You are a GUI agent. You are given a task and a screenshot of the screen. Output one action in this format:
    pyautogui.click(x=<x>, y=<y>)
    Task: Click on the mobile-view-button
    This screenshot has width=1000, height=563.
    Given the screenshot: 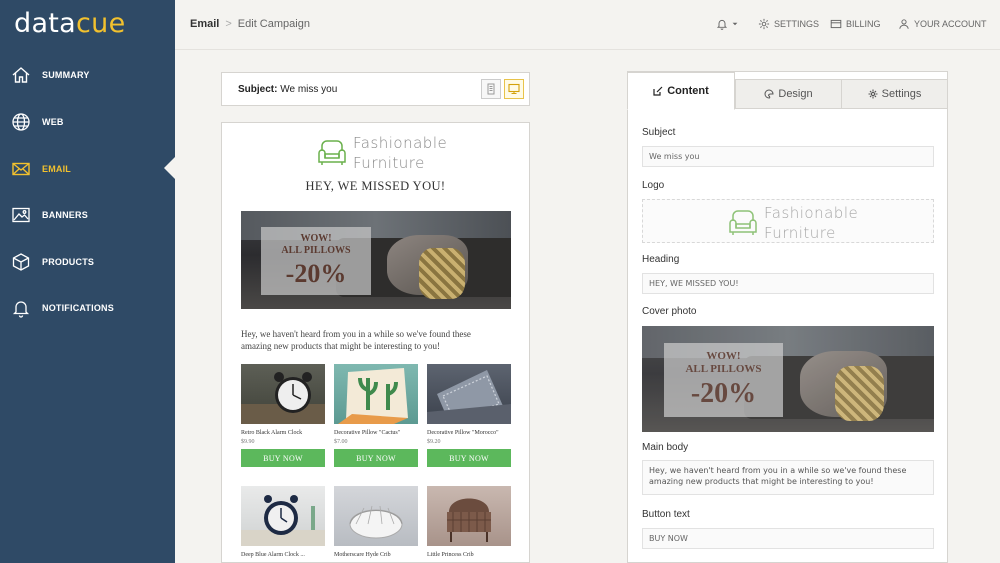 What is the action you would take?
    pyautogui.click(x=491, y=89)
    